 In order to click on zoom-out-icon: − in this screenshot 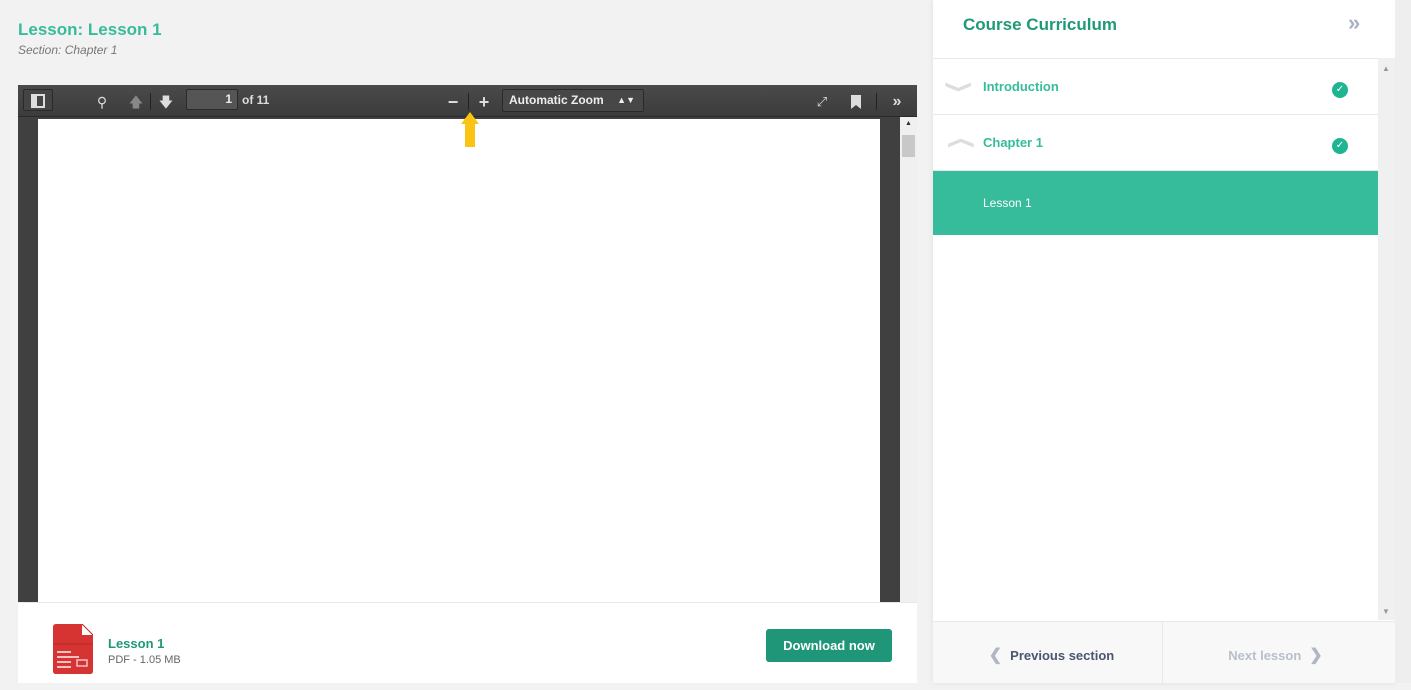, I will do `click(453, 102)`.